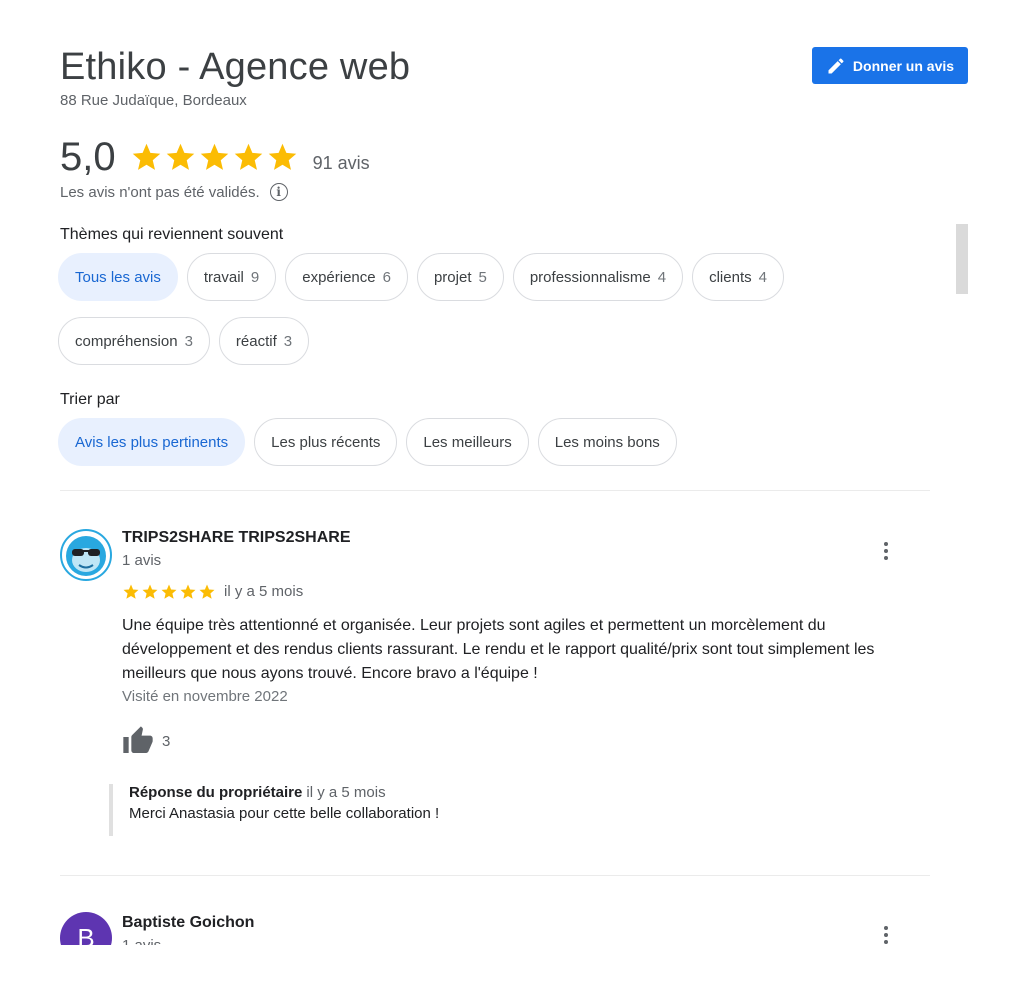  What do you see at coordinates (326, 442) in the screenshot?
I see `sort-newest: Les plus récents` at bounding box center [326, 442].